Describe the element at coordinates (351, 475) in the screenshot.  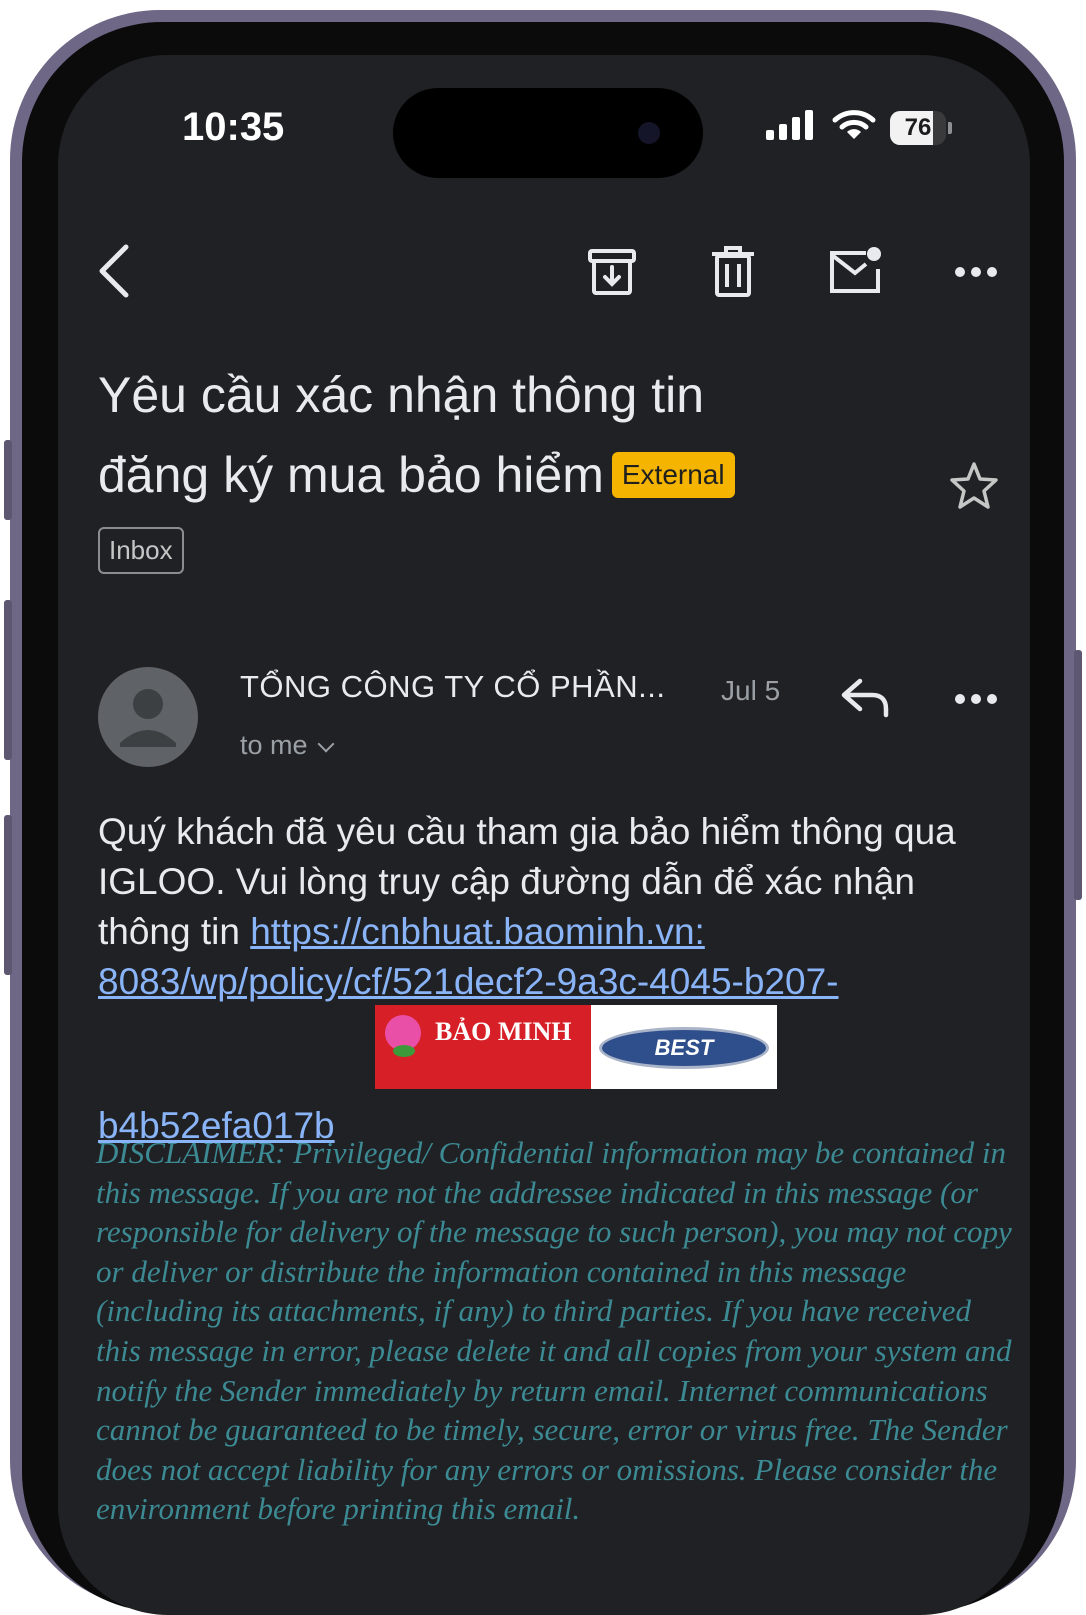
I see `subject-line-2-text: đăng ký mua bảo hiểm` at that location.